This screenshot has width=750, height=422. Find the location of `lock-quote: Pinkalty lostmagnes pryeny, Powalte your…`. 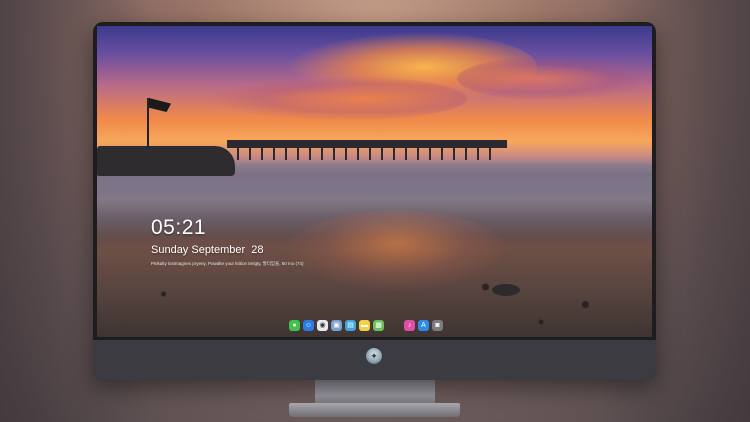

lock-quote: Pinkalty lostmagnes pryeny, Powalte your… is located at coordinates (227, 263).